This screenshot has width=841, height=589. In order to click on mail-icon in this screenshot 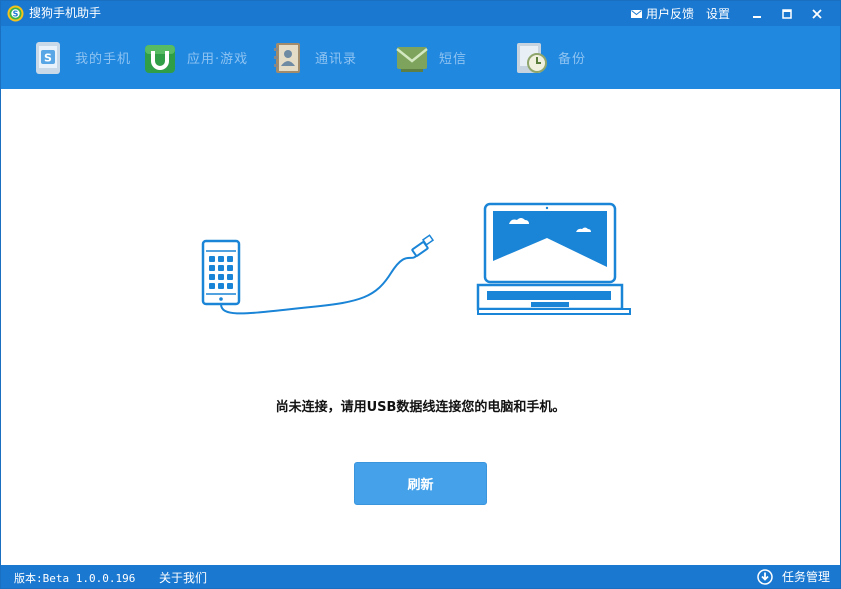, I will do `click(636, 13)`.